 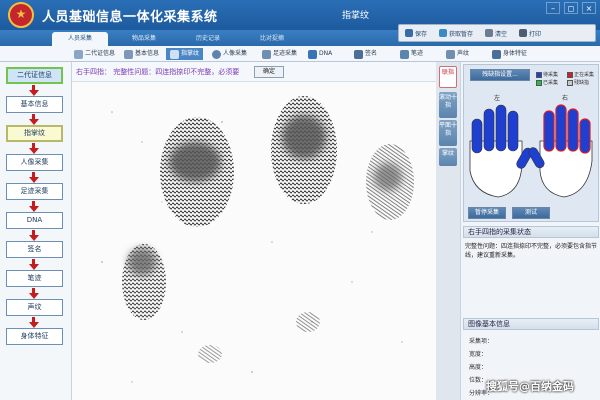 I want to click on left-ring-finger, so click(x=489, y=130).